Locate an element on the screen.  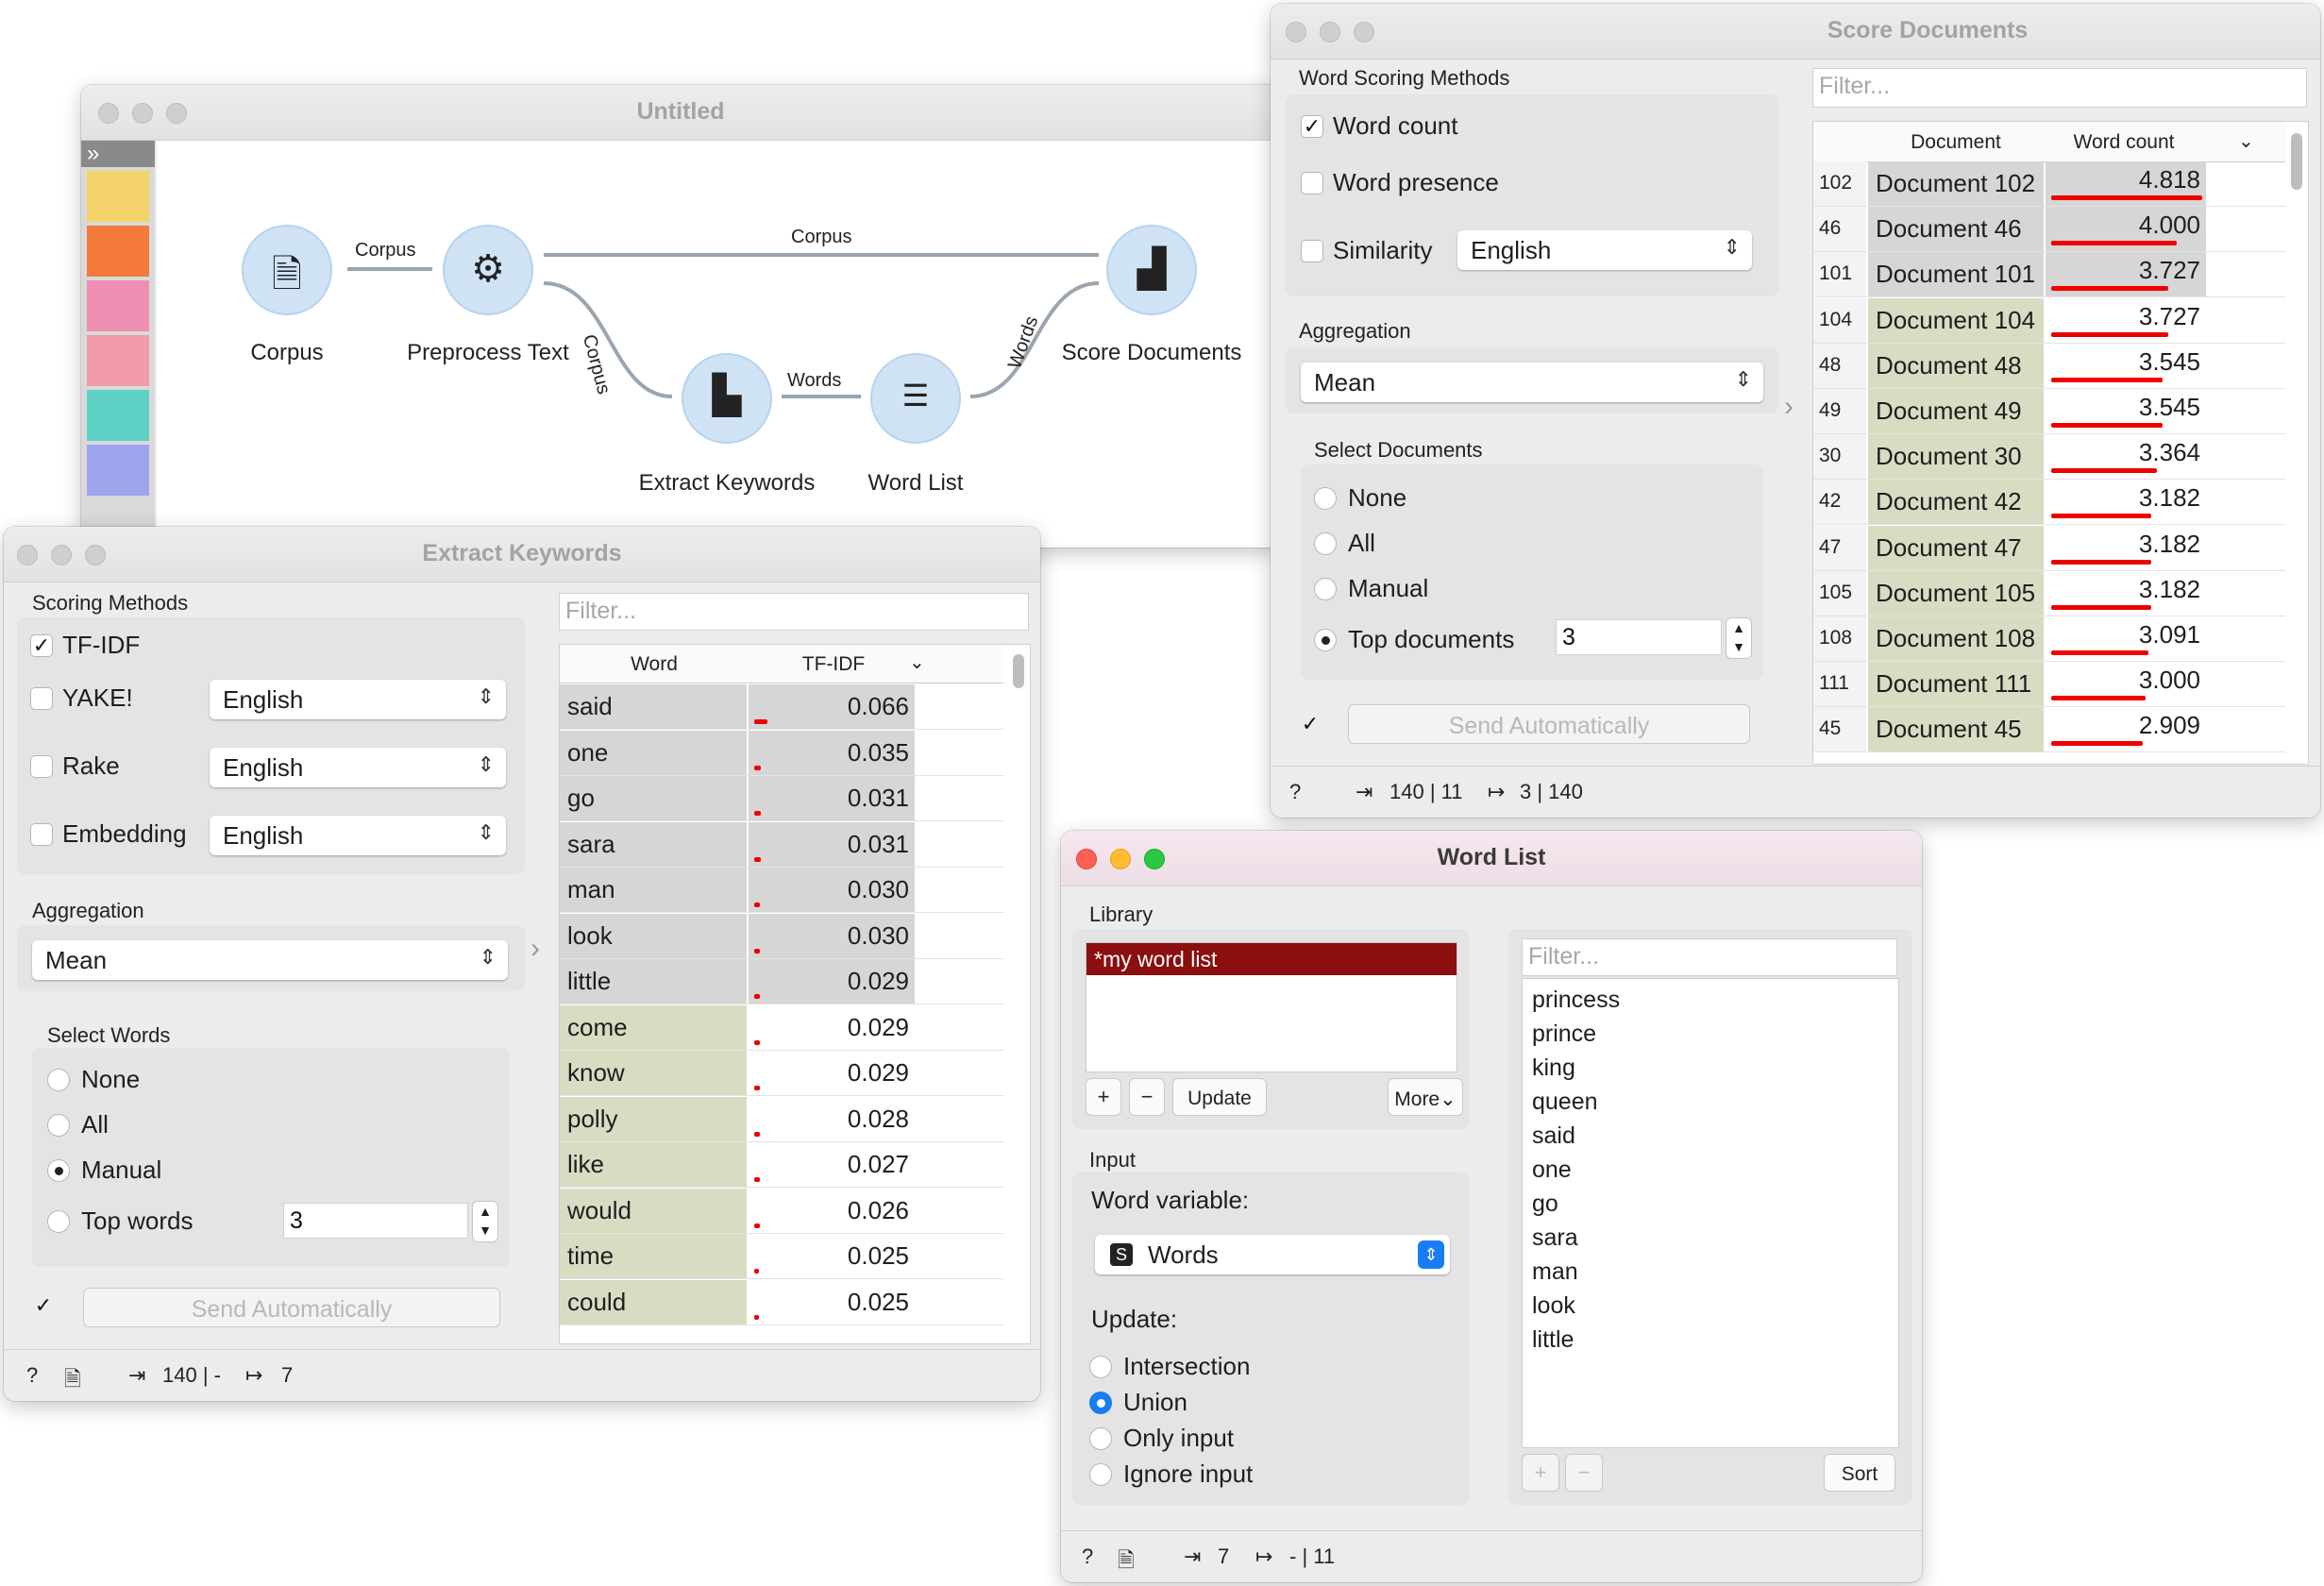
similarity-language-select: English ⇕ is located at coordinates (1604, 250).